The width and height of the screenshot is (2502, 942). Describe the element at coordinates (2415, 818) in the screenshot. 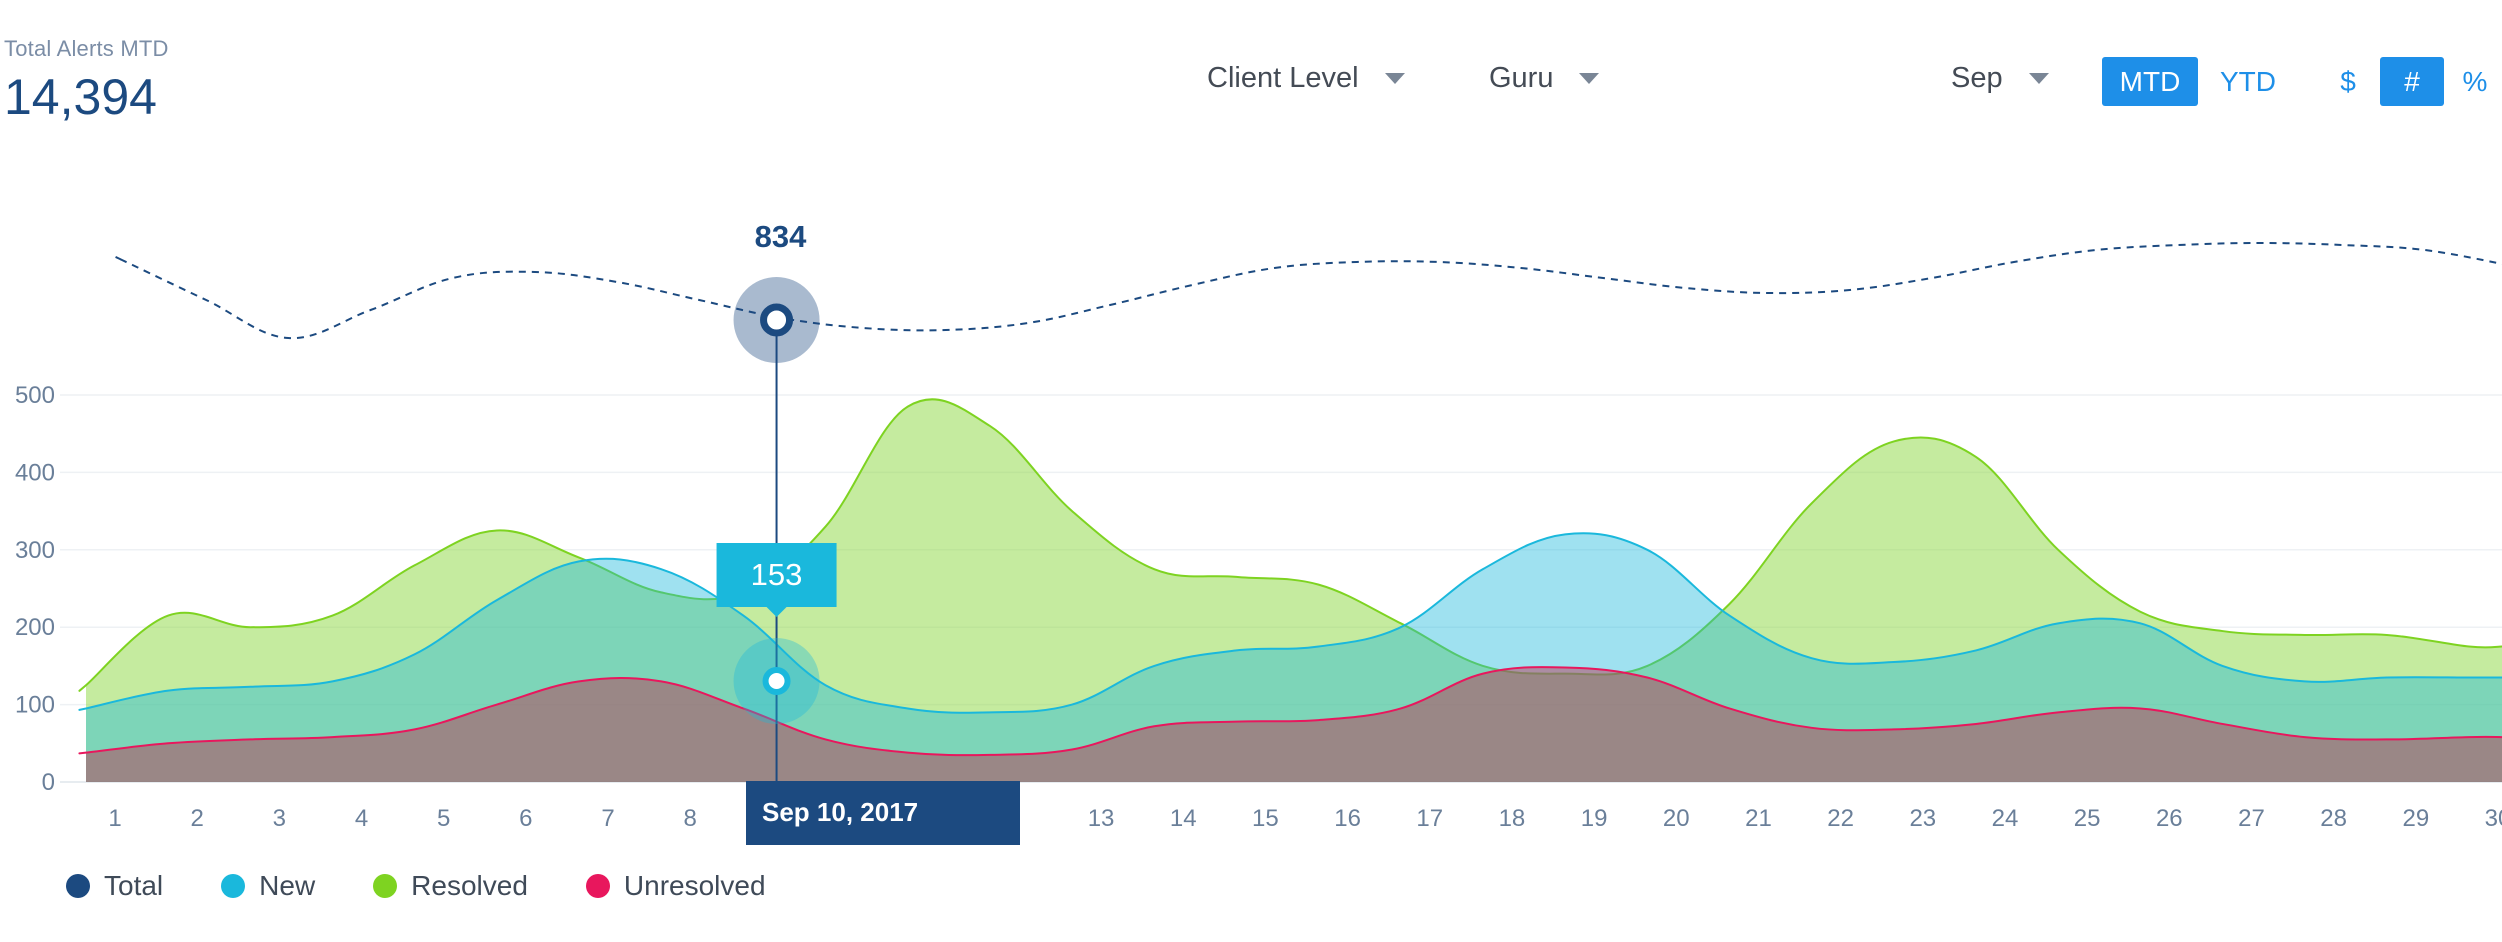

I see `x-tick-label: 29` at that location.